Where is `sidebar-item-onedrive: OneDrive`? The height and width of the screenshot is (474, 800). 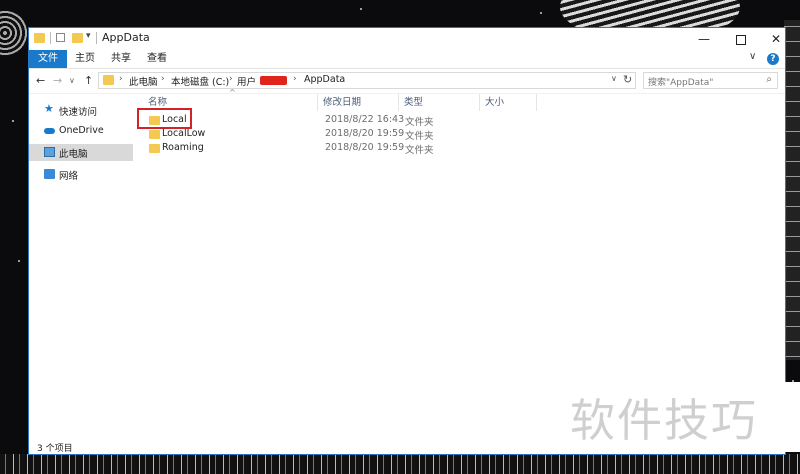
sidebar-item-onedrive: OneDrive is located at coordinates (81, 131).